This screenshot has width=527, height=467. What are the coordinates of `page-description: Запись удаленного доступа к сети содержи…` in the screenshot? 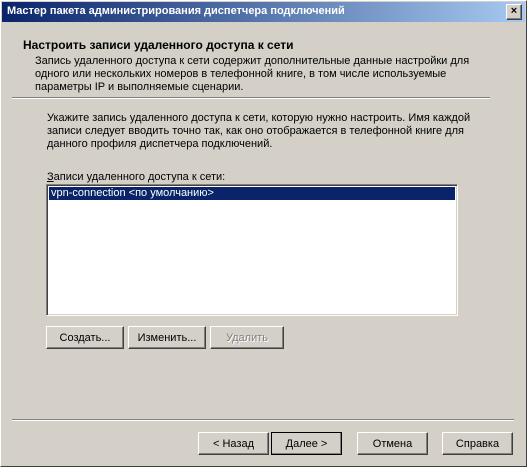 It's located at (252, 74).